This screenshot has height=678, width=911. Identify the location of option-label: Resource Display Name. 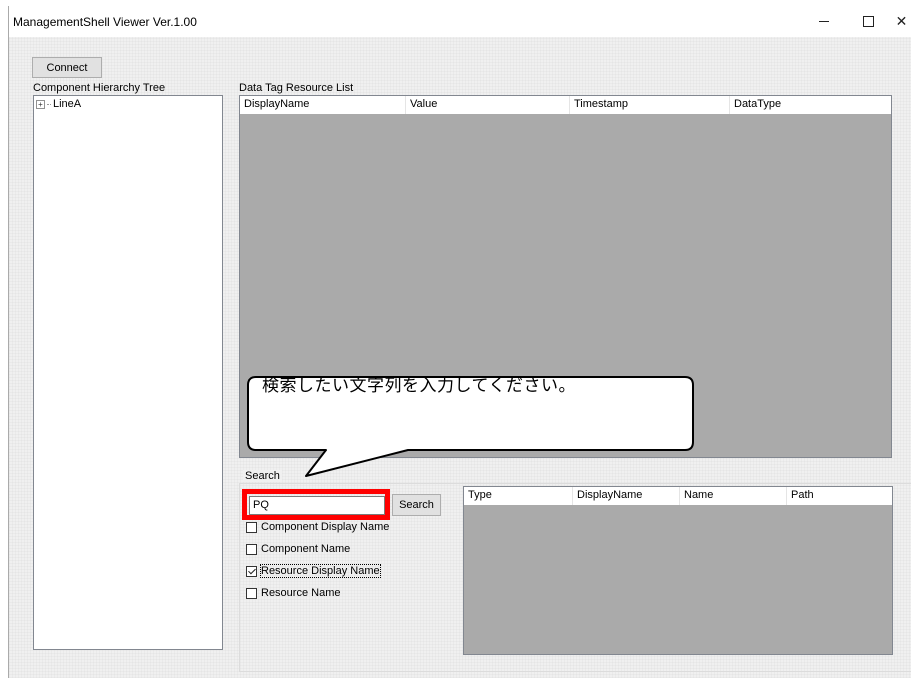
(320, 571).